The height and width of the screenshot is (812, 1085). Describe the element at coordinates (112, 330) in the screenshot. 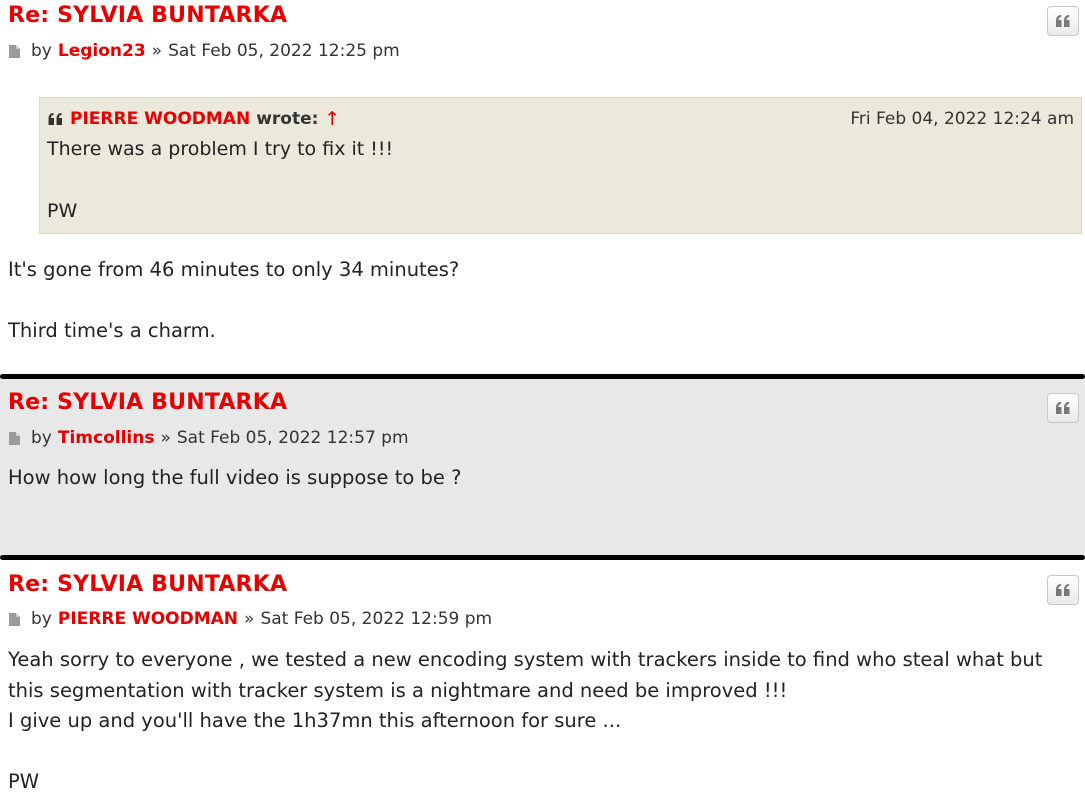

I see `post-text: Third time's a charm.` at that location.